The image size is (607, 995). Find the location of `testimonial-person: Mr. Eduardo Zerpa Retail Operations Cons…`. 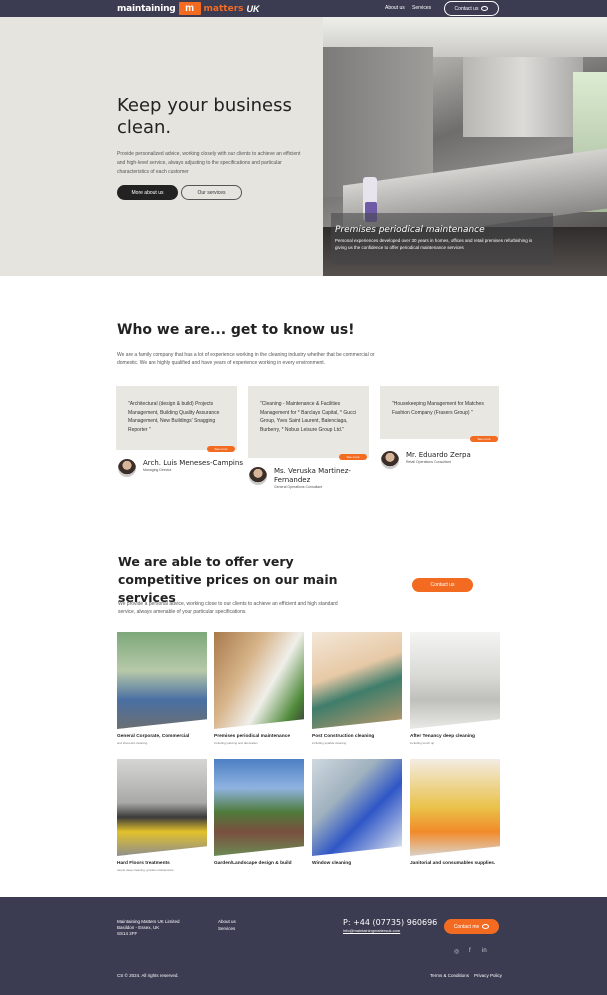

testimonial-person: Mr. Eduardo Zerpa Retail Operations Cons… is located at coordinates (426, 460).